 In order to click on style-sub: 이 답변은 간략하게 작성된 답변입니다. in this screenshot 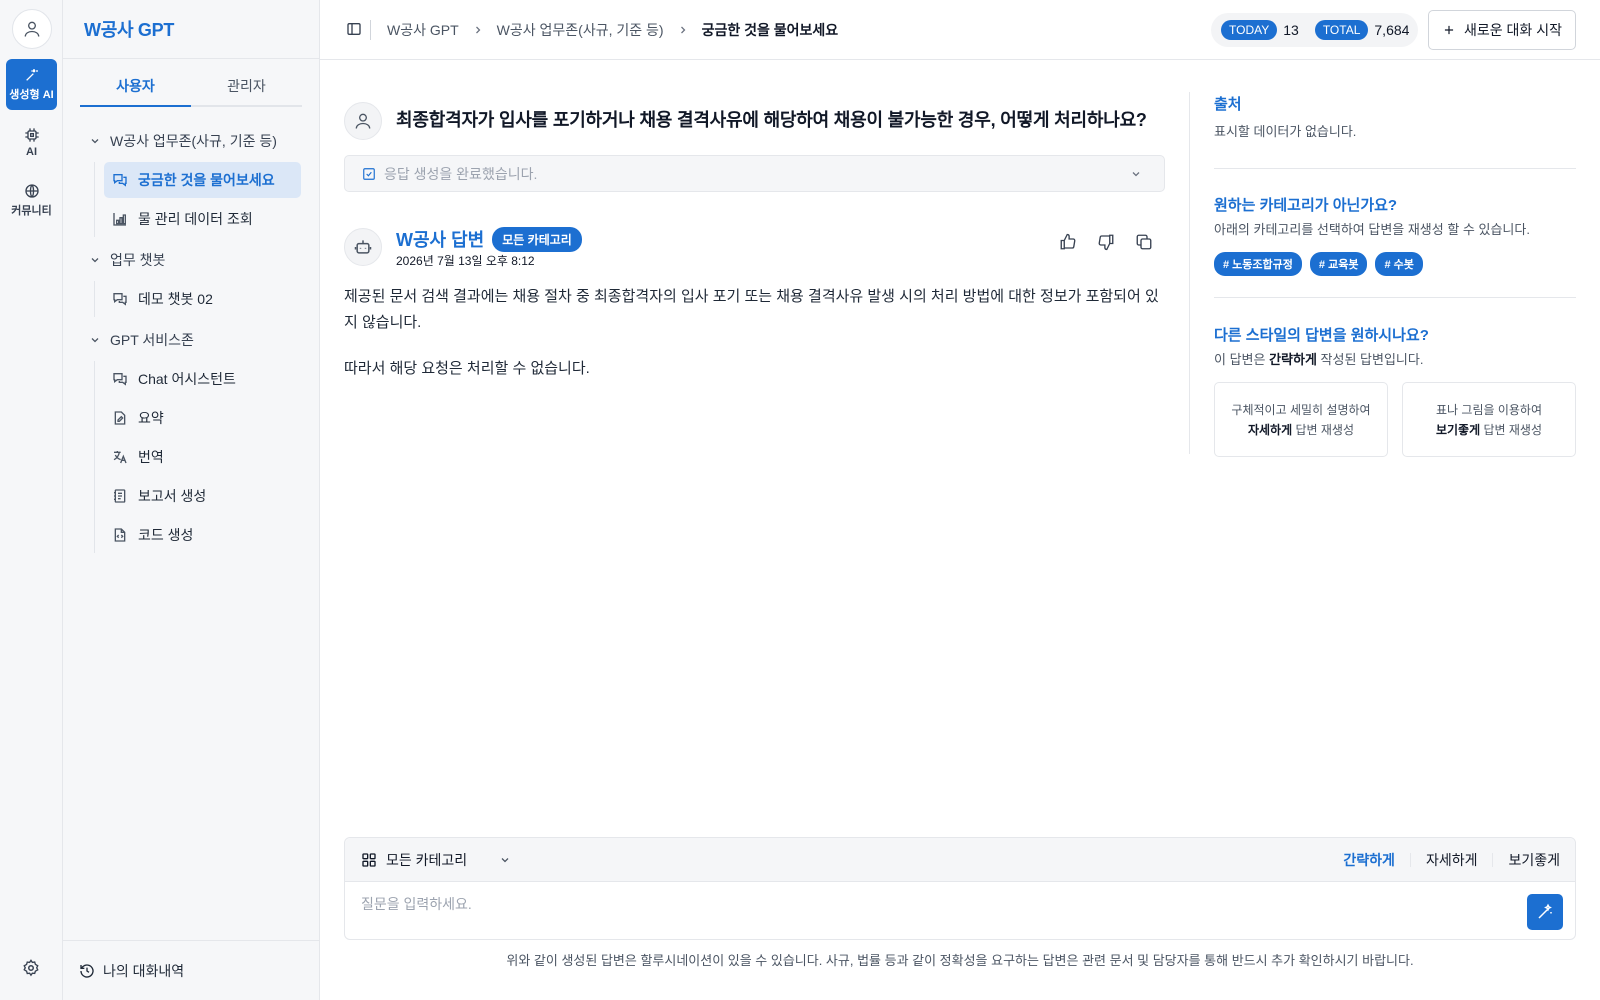, I will do `click(1395, 358)`.